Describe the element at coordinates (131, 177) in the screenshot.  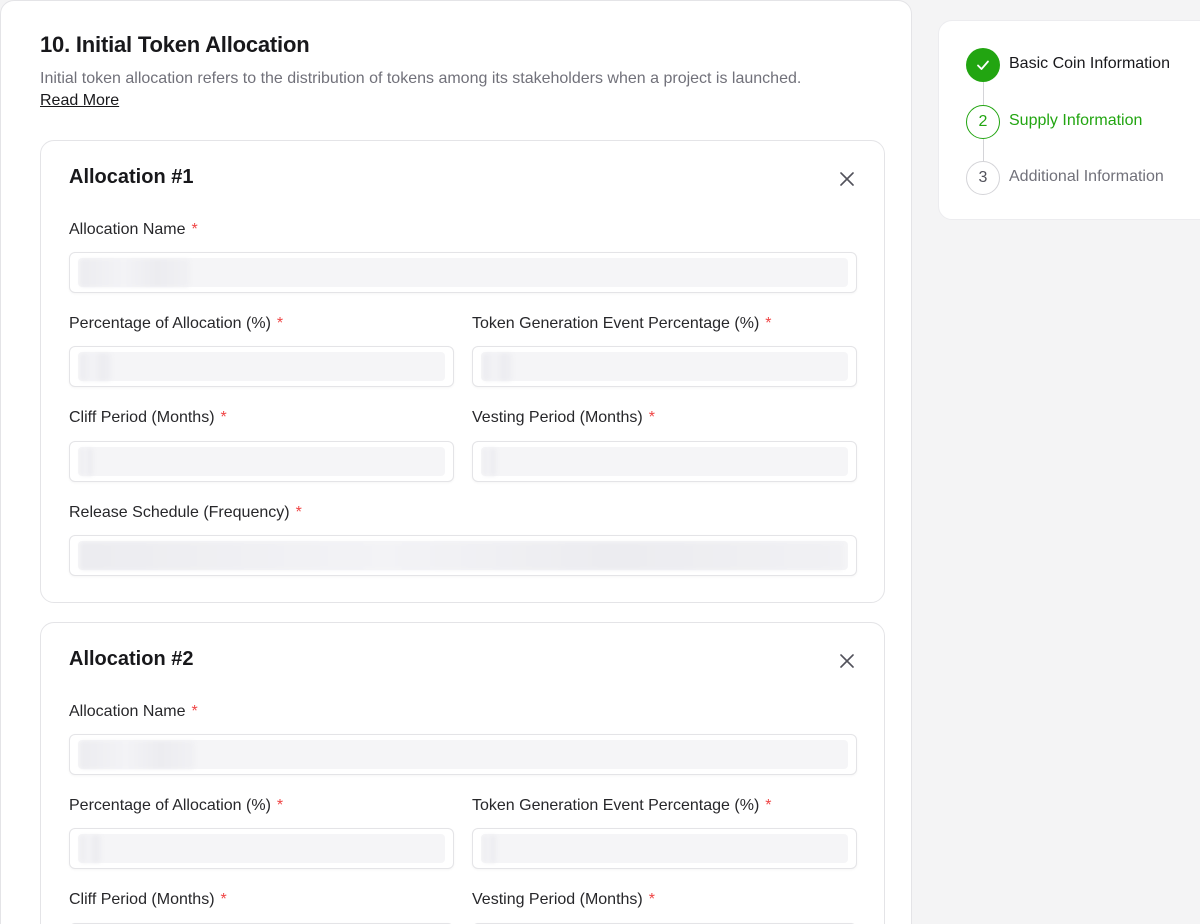
I see `allocation-title: Allocation #1` at that location.